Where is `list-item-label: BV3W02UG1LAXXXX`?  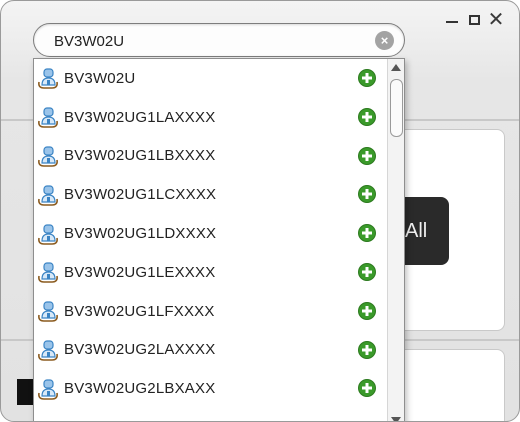
list-item-label: BV3W02UG1LAXXXX is located at coordinates (140, 117).